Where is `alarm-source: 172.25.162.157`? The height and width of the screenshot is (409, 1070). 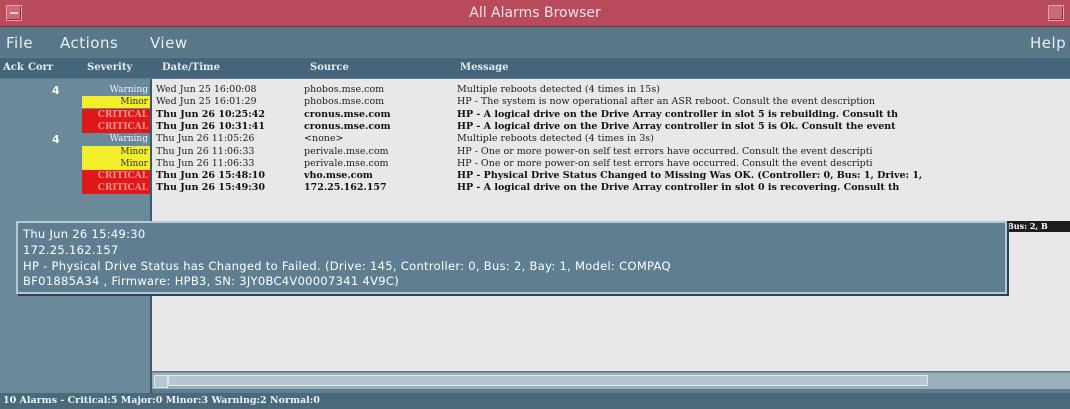 alarm-source: 172.25.162.157 is located at coordinates (345, 188).